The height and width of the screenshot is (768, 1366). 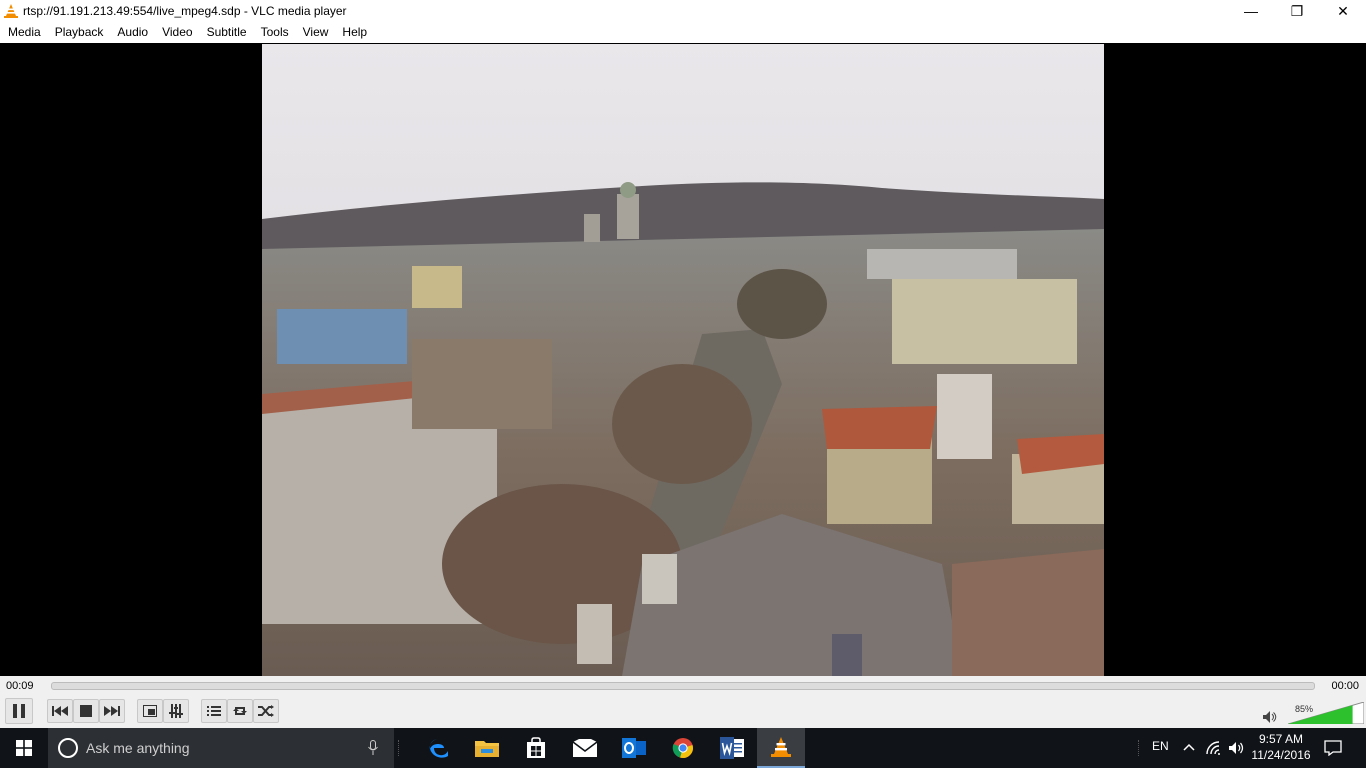 What do you see at coordinates (1251, 11) in the screenshot?
I see `minimize-button: —` at bounding box center [1251, 11].